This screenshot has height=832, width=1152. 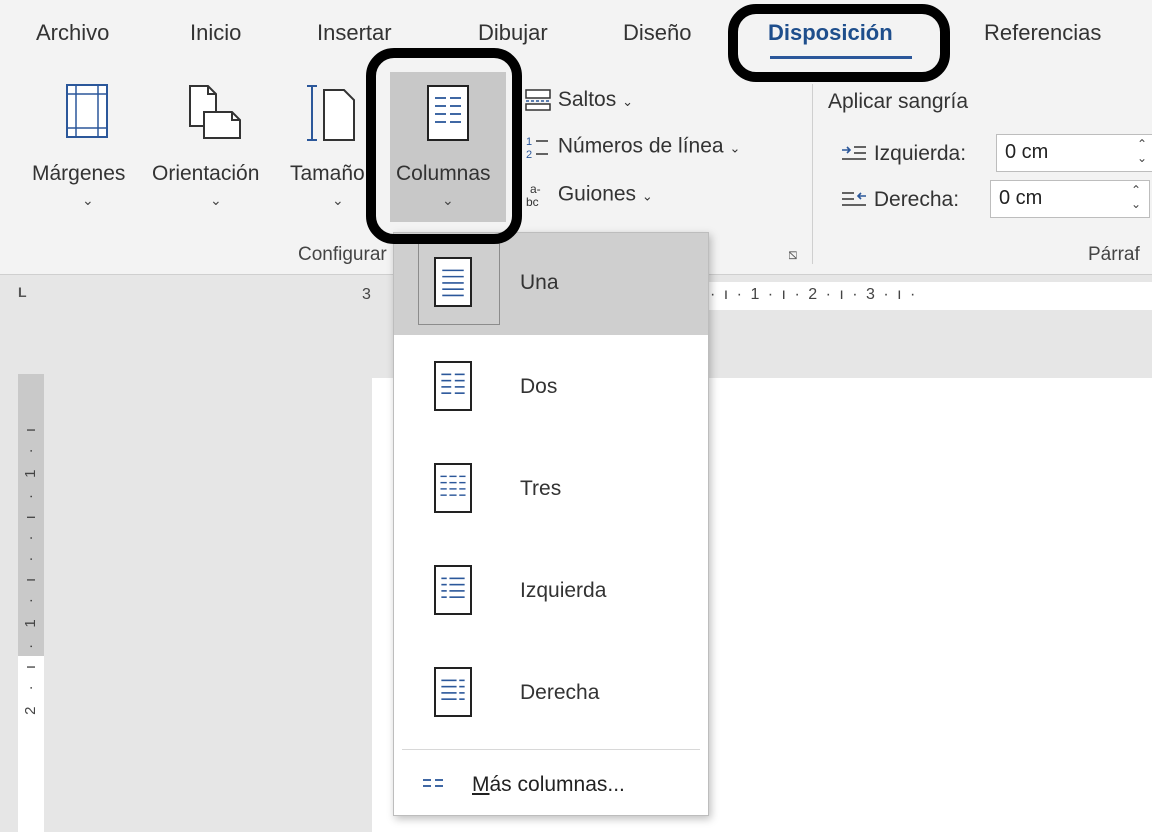 I want to click on columns-option-dos: Dos, so click(x=551, y=388).